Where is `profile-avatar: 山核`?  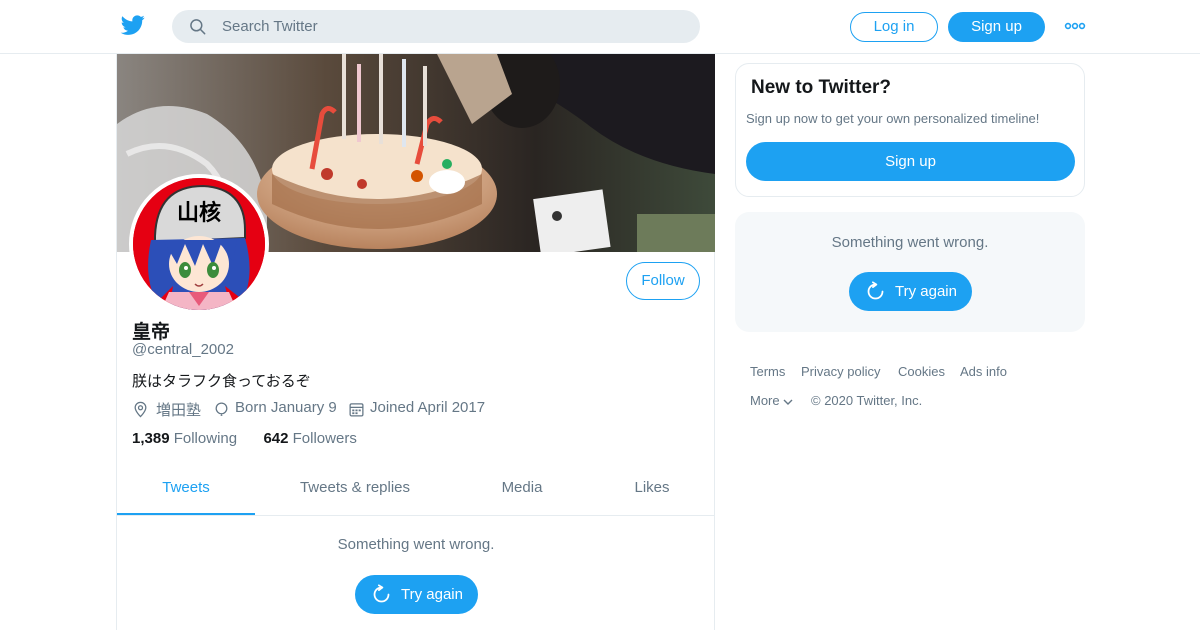
profile-avatar: 山核 is located at coordinates (199, 244).